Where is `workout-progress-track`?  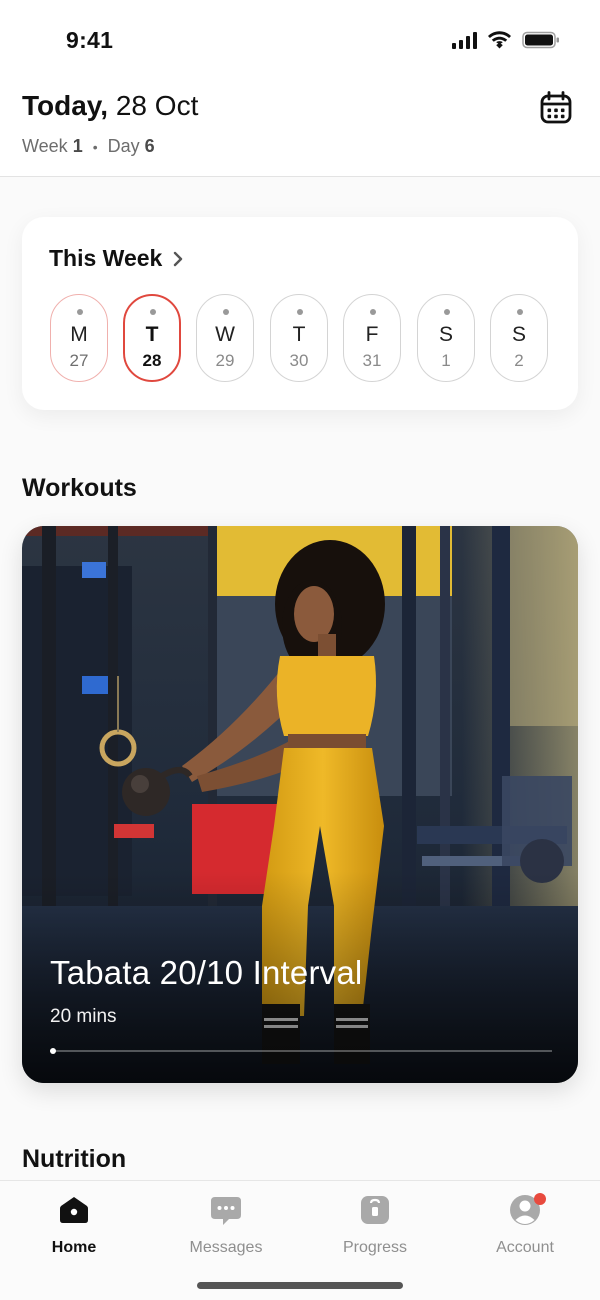 workout-progress-track is located at coordinates (301, 1051).